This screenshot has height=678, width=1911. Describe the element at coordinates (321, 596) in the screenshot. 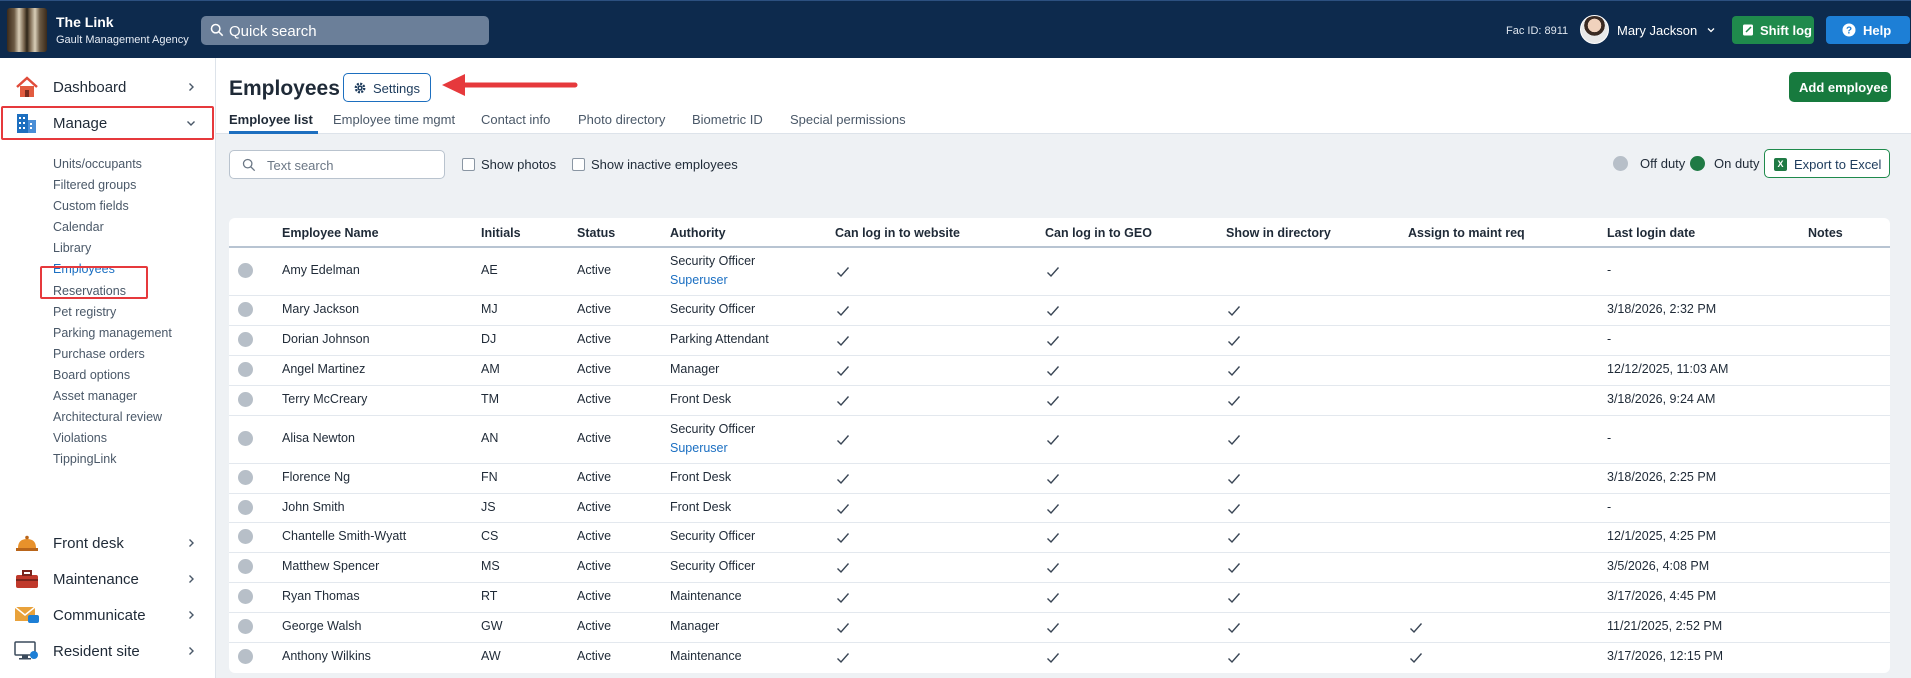

I see `employee-name-cell: Ryan Thomas` at that location.